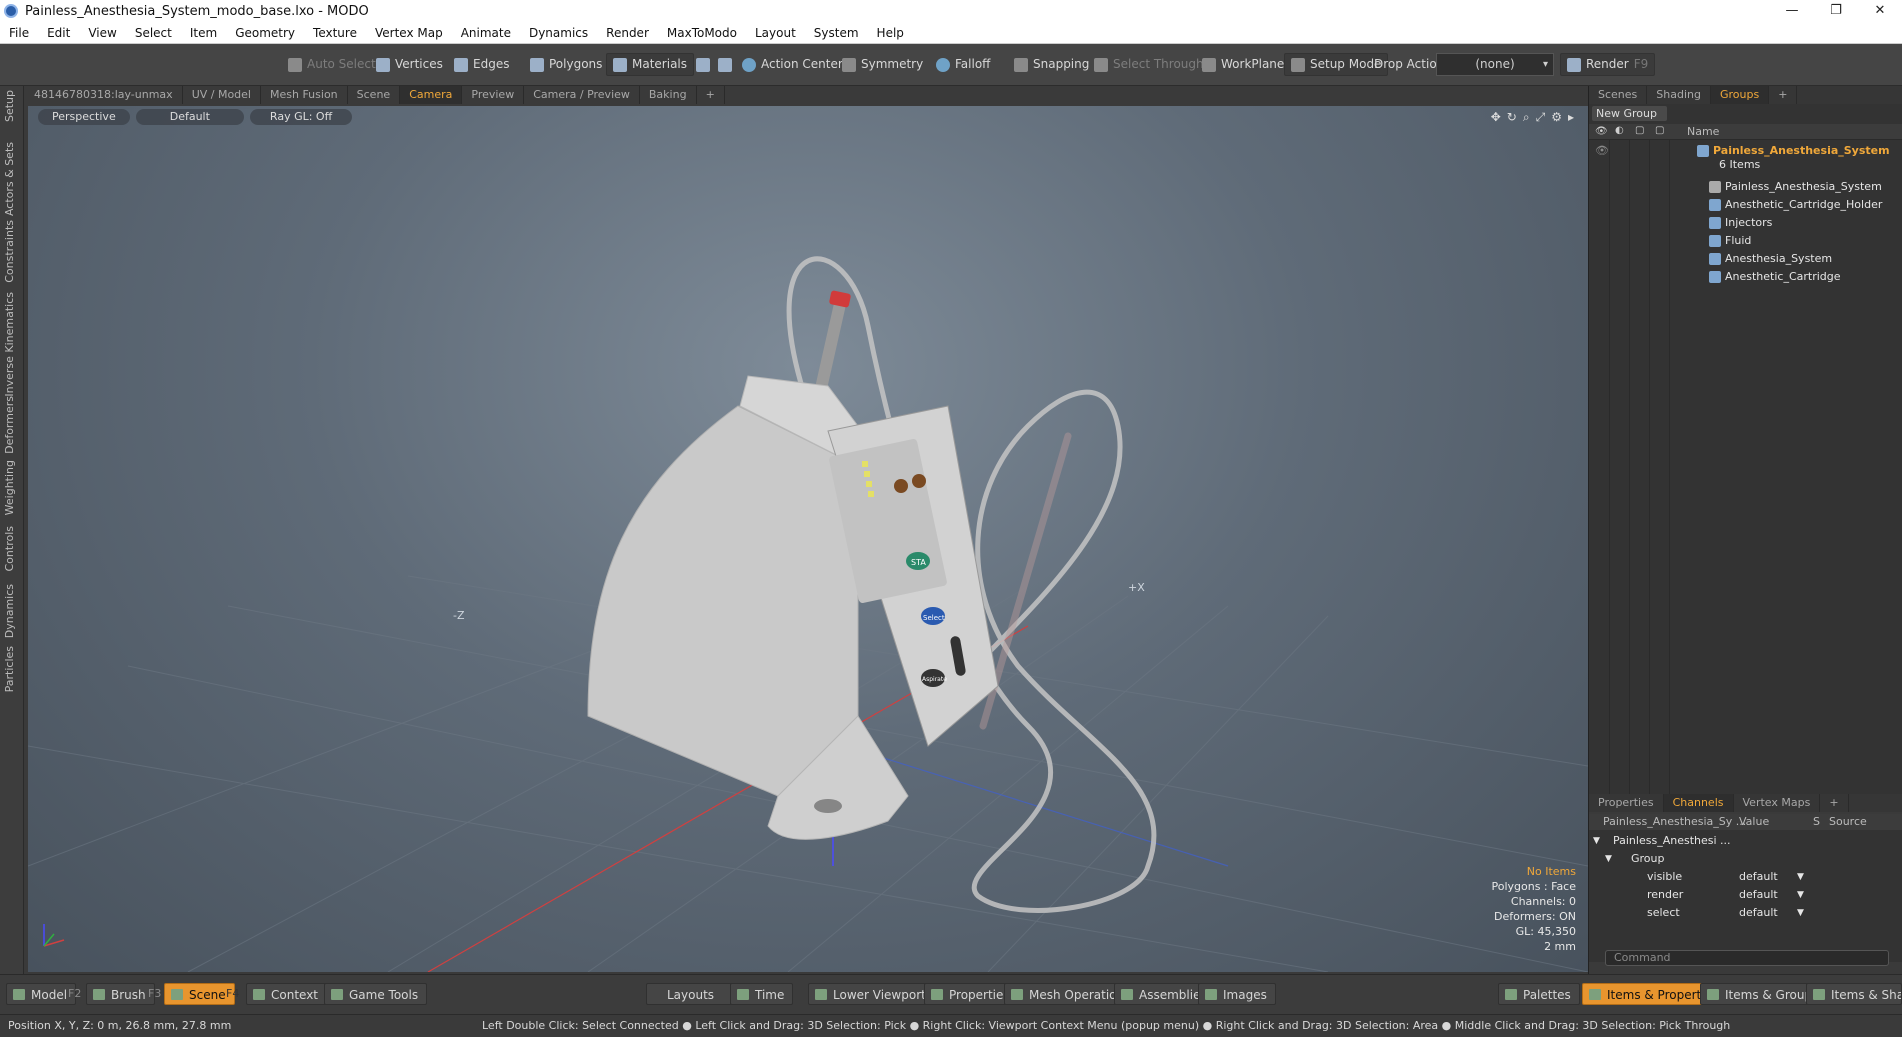 The image size is (1902, 1037). What do you see at coordinates (650, 64) in the screenshot?
I see `materials-button: Materials` at bounding box center [650, 64].